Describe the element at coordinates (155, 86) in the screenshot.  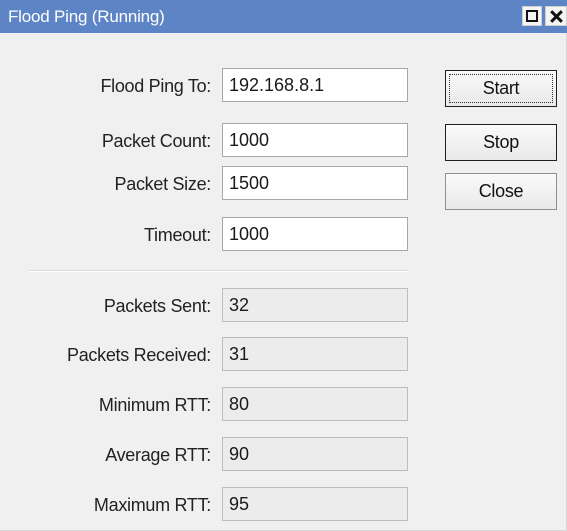
I see `flood-ping-to-label: Flood Ping To:` at that location.